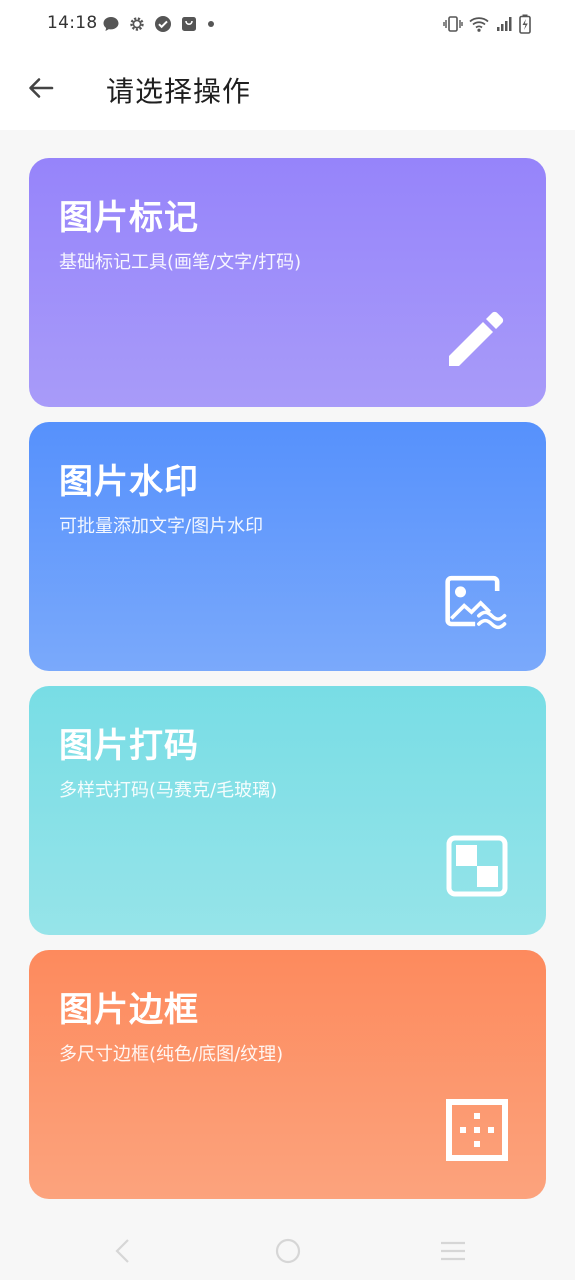 Image resolution: width=575 pixels, height=1280 pixels. What do you see at coordinates (287, 25) in the screenshot?
I see `status-bar: 14:18` at bounding box center [287, 25].